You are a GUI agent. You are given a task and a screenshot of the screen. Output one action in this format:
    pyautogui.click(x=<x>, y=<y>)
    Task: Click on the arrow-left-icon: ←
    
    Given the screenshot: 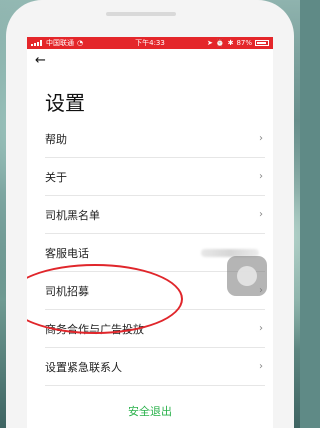 What is the action you would take?
    pyautogui.click(x=40, y=60)
    